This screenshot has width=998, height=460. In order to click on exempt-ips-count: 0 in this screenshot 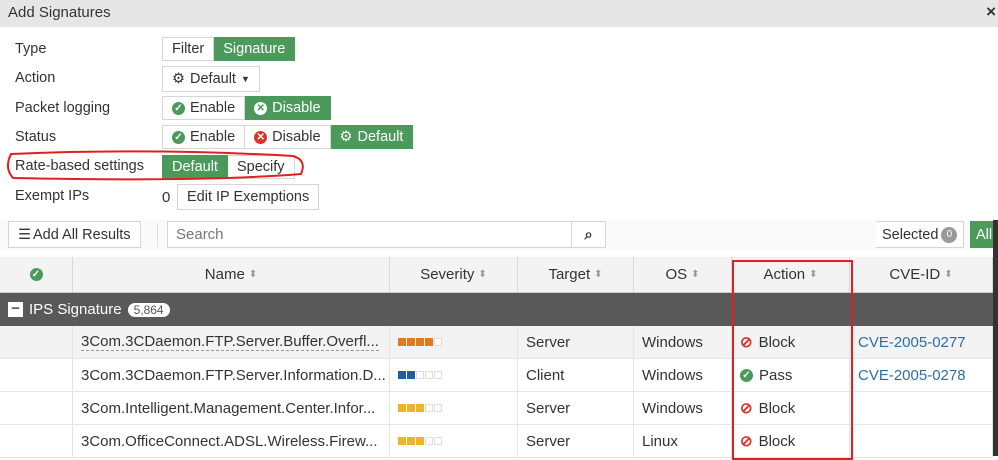, I will do `click(166, 197)`.